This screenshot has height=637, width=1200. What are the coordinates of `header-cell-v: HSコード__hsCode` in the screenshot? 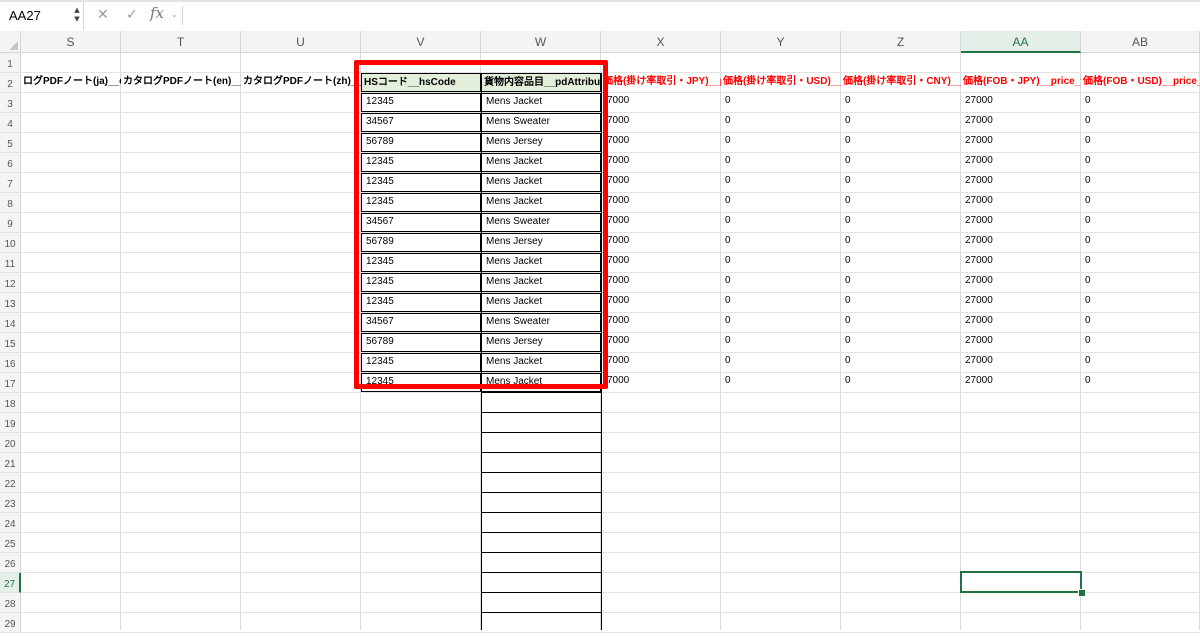 It's located at (421, 82).